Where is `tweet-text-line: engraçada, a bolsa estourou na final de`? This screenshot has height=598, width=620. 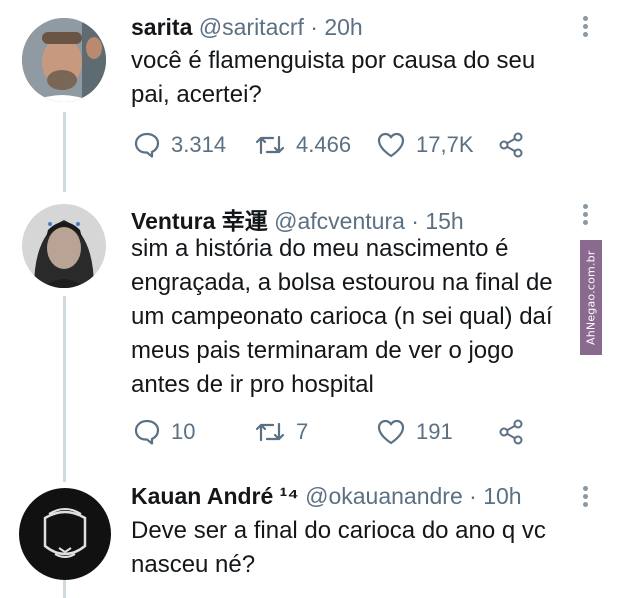
tweet-text-line: engraçada, a bolsa estourou na final de is located at coordinates (342, 282).